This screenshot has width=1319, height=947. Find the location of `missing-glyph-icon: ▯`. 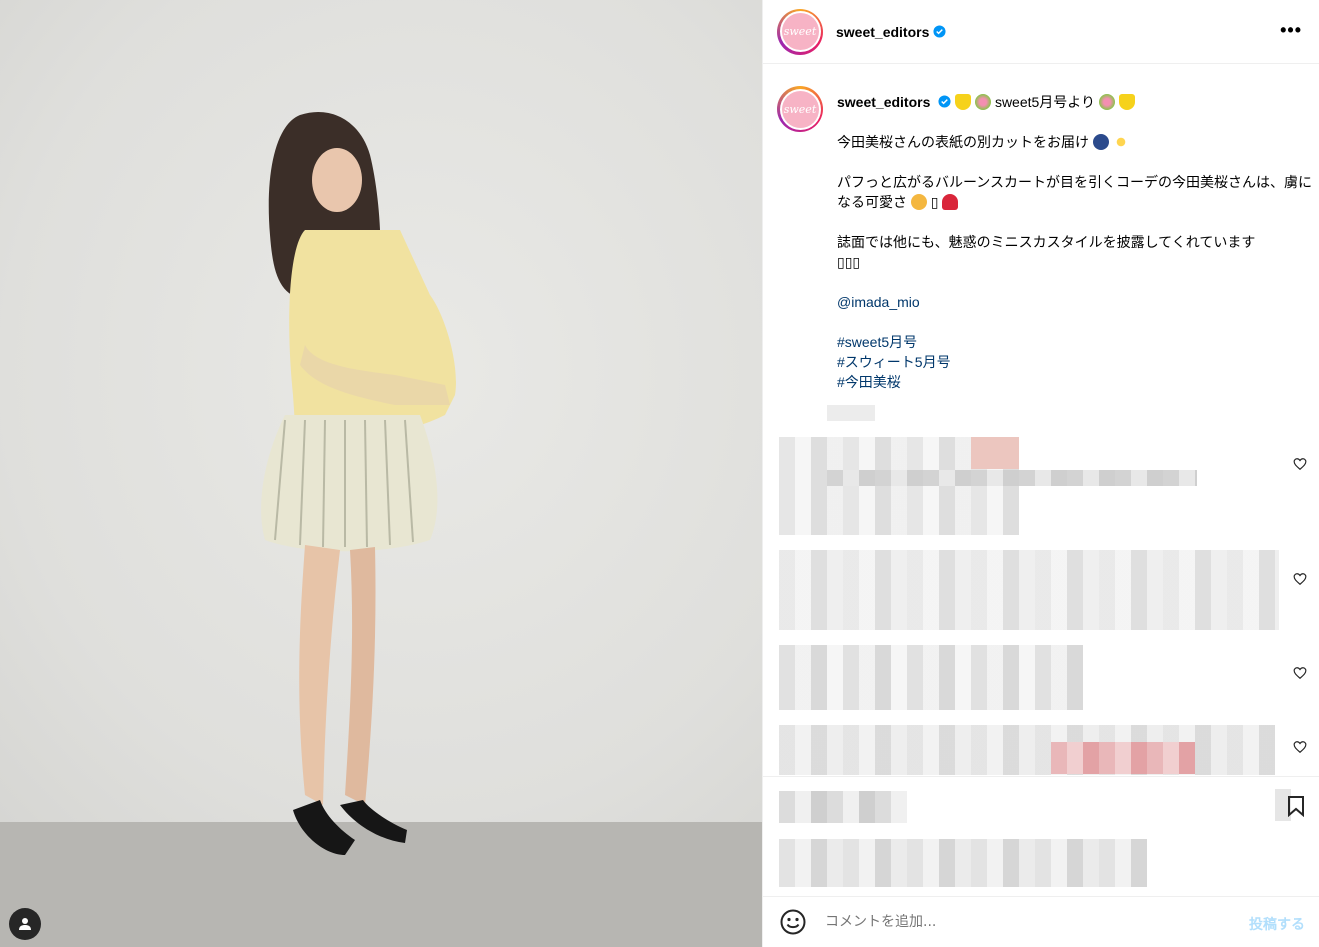

missing-glyph-icon: ▯ is located at coordinates (934, 202).